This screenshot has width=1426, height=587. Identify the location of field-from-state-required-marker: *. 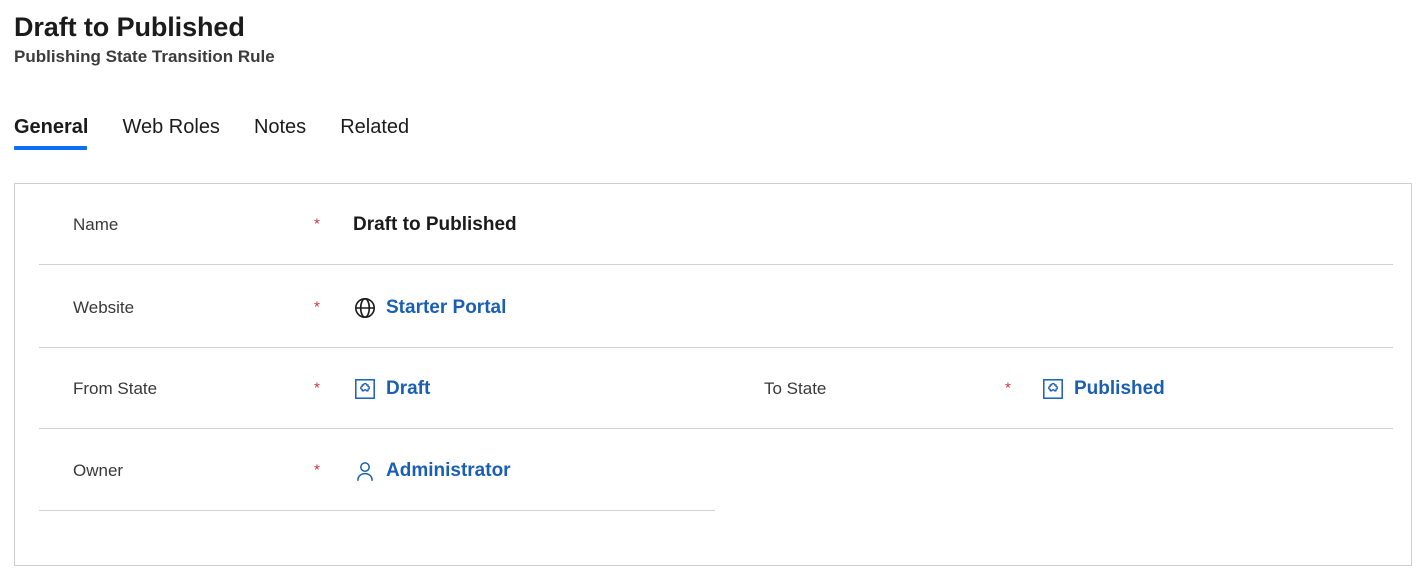
(317, 387).